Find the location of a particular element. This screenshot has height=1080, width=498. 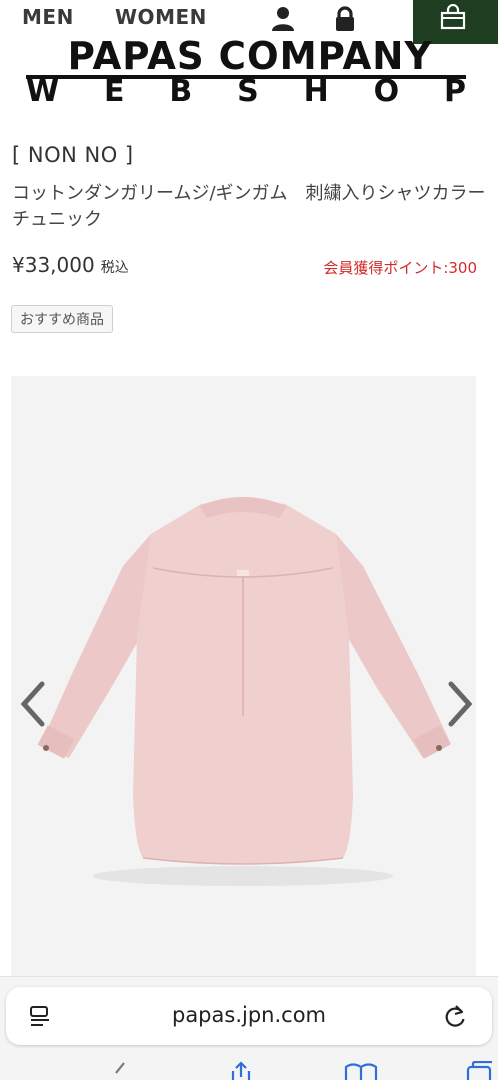

logo-subtitle: W E B S H O P is located at coordinates (246, 92).